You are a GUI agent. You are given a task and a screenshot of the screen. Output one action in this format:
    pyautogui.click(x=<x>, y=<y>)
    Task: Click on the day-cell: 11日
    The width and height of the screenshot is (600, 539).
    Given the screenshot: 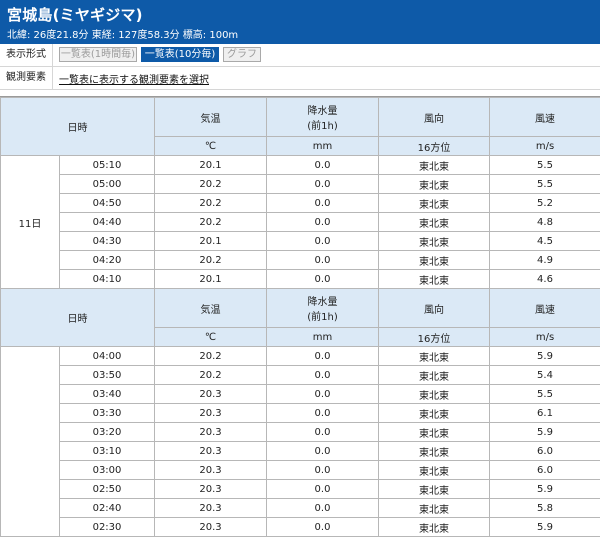 What is the action you would take?
    pyautogui.click(x=30, y=222)
    